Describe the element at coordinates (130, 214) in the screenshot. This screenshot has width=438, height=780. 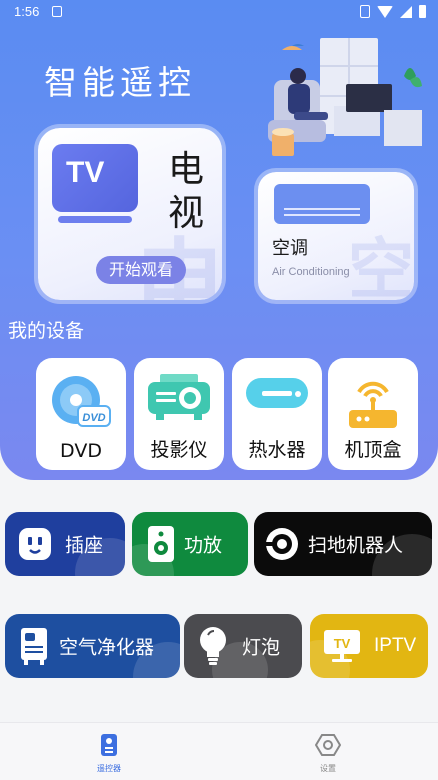
I see `tv-card: 电 TV 电视 开始观看` at that location.